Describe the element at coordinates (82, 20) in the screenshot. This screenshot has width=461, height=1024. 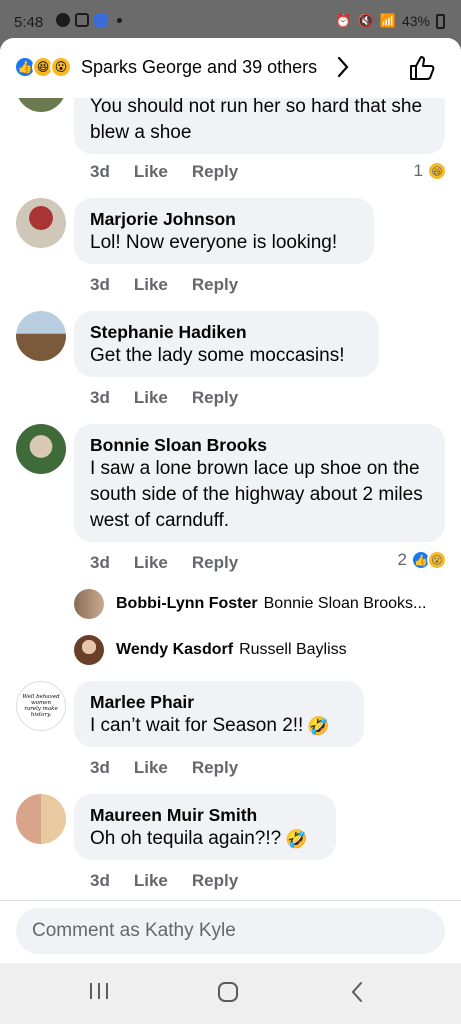
I see `missed-call-icon` at that location.